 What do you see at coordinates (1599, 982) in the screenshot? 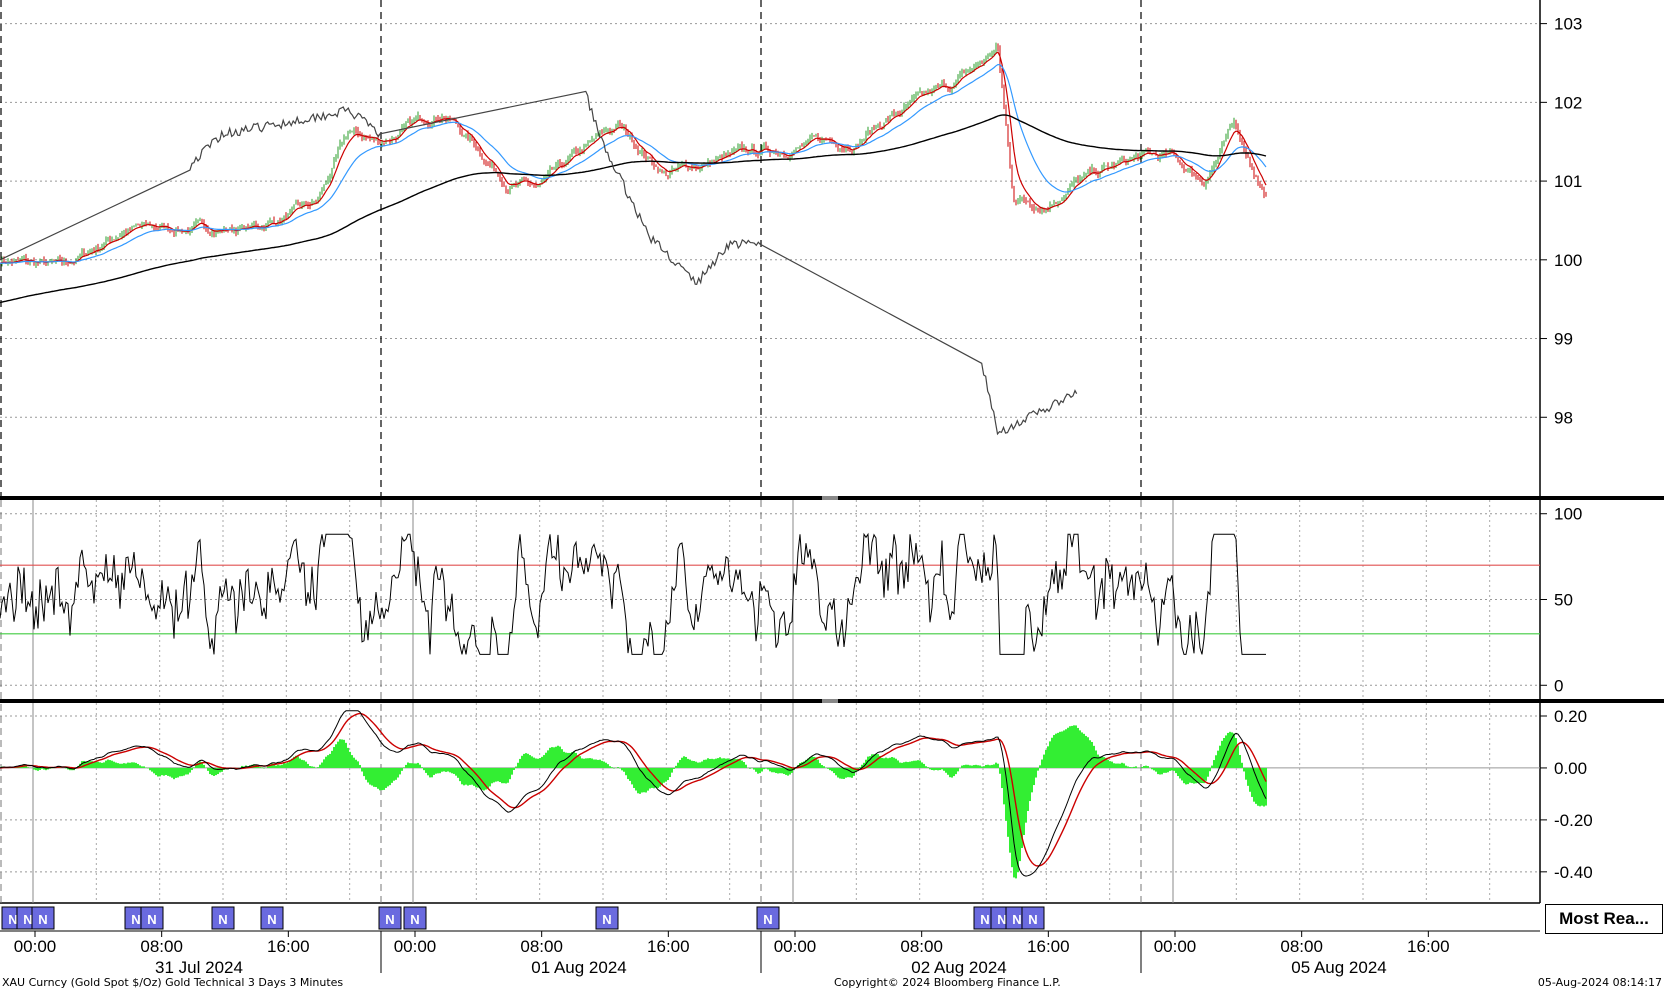
I see `footer-timestamp: 05-Aug-2024 08:14:17` at bounding box center [1599, 982].